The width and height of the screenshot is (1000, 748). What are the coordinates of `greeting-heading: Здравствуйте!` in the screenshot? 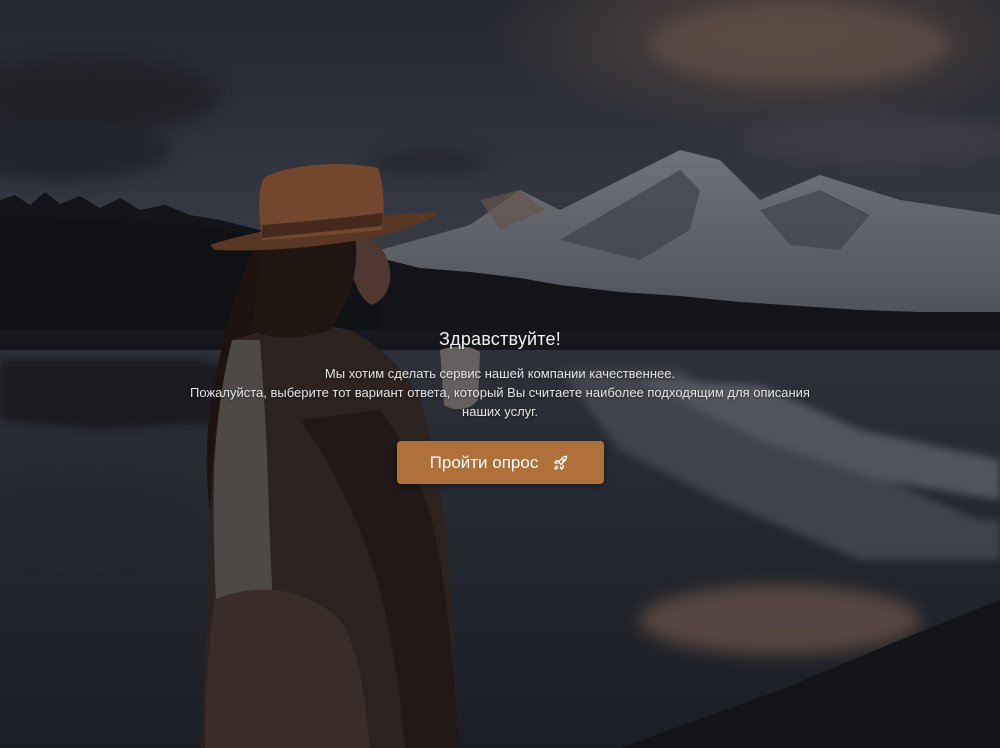 It's located at (500, 339).